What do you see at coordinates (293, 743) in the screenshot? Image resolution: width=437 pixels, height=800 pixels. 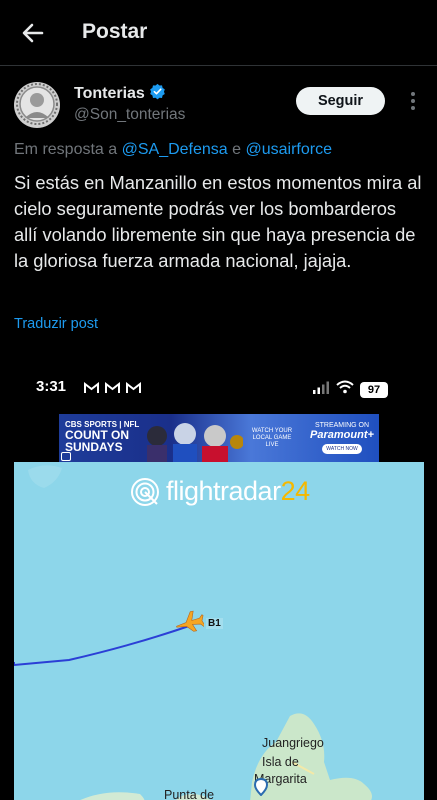 I see `map-place-label: Juangriego` at bounding box center [293, 743].